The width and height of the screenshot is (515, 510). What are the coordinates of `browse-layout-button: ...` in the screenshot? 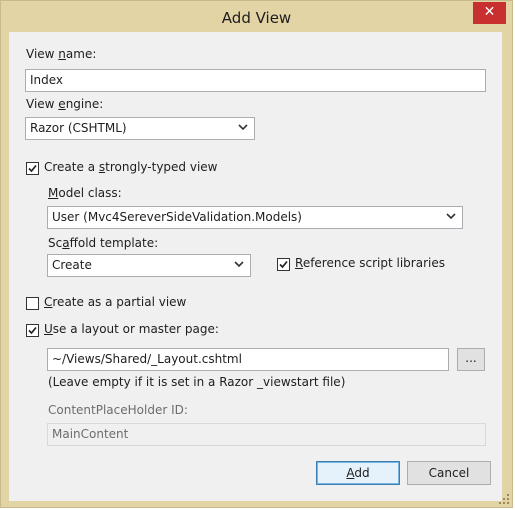 It's located at (471, 359).